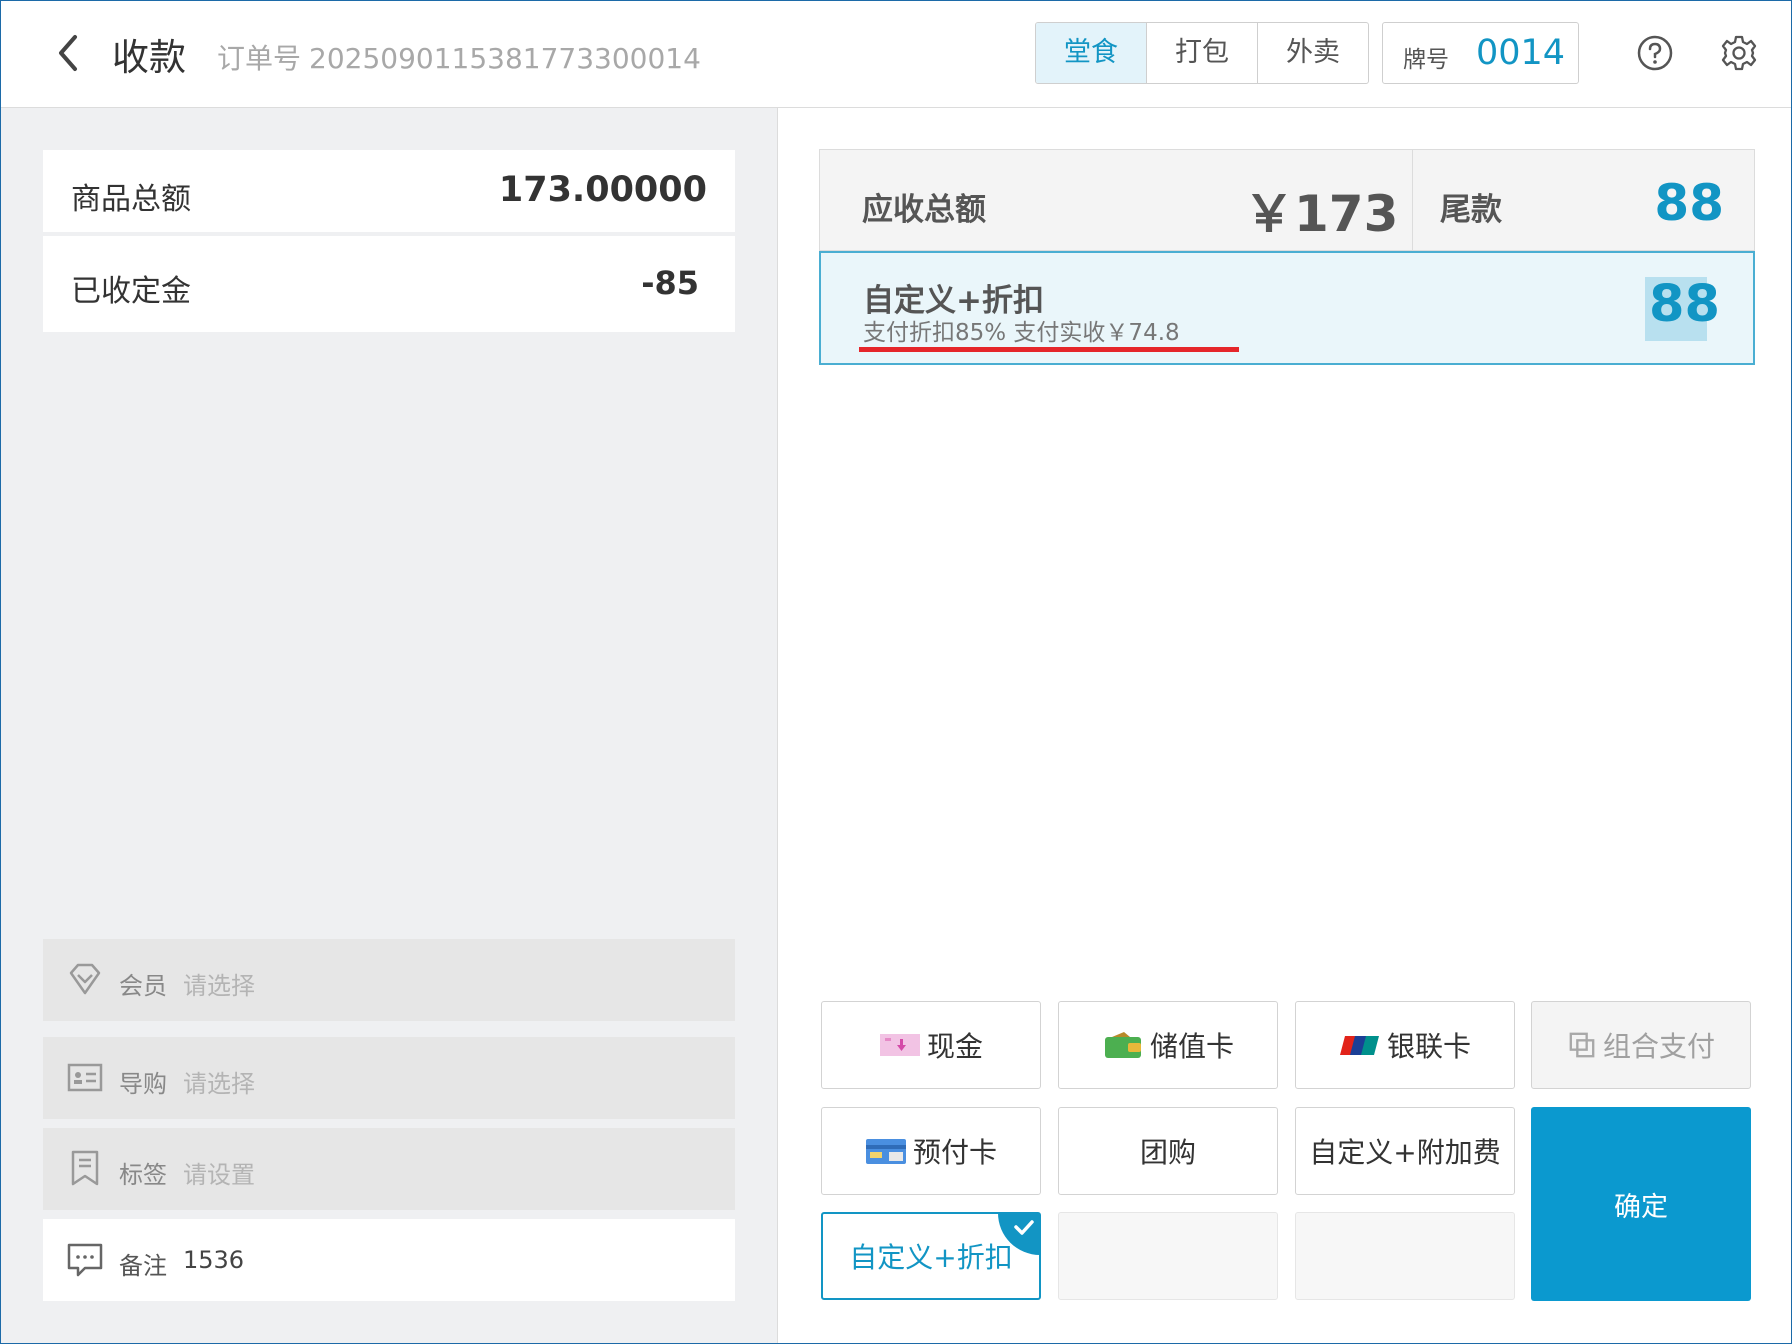  I want to click on tag-label: 标签, so click(143, 1175).